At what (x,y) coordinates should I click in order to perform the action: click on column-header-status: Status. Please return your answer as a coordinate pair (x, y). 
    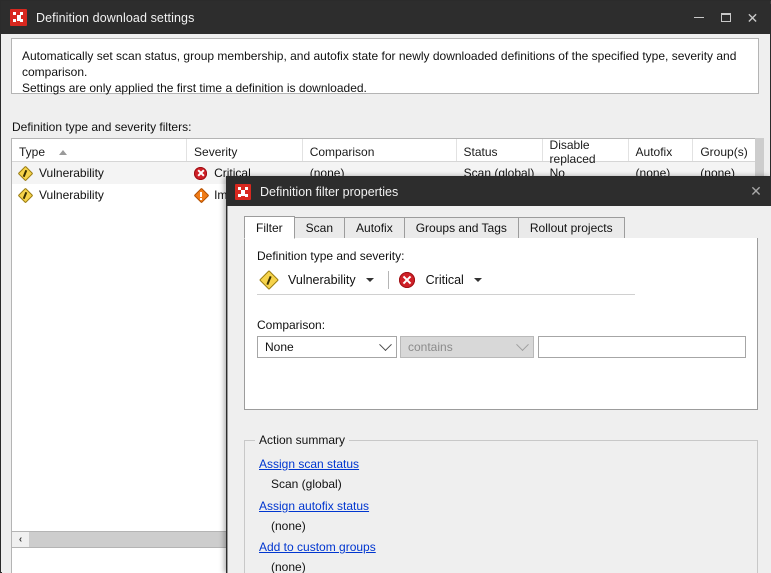
    Looking at the image, I should click on (500, 150).